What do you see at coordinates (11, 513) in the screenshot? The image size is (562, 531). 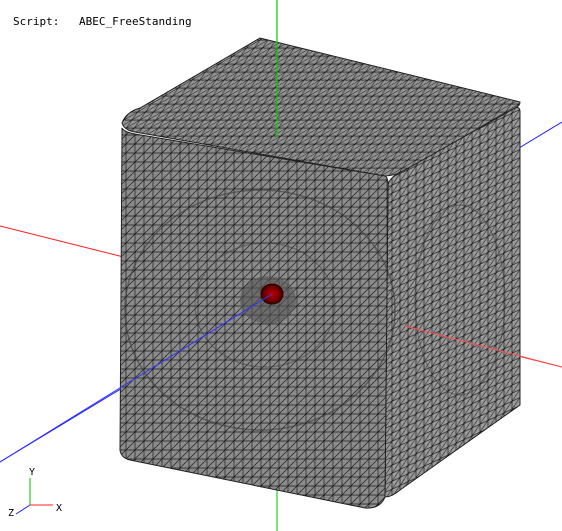 I see `triad-z-label: Z` at bounding box center [11, 513].